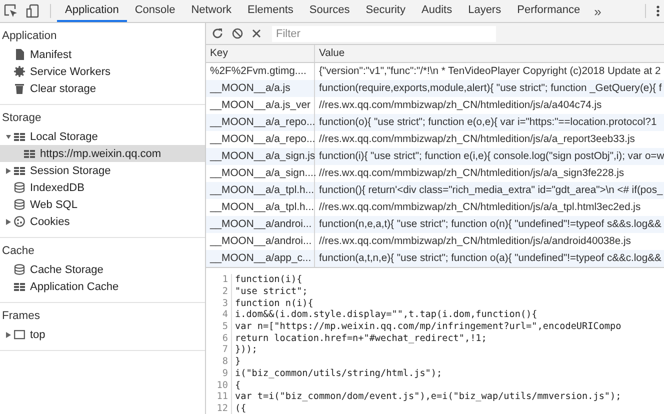 The height and width of the screenshot is (414, 664). Describe the element at coordinates (491, 157) in the screenshot. I see `table-cell-text: function(i){ "use strict"; function e(i,e){ console.log("sign postObj",i); var o=w` at that location.